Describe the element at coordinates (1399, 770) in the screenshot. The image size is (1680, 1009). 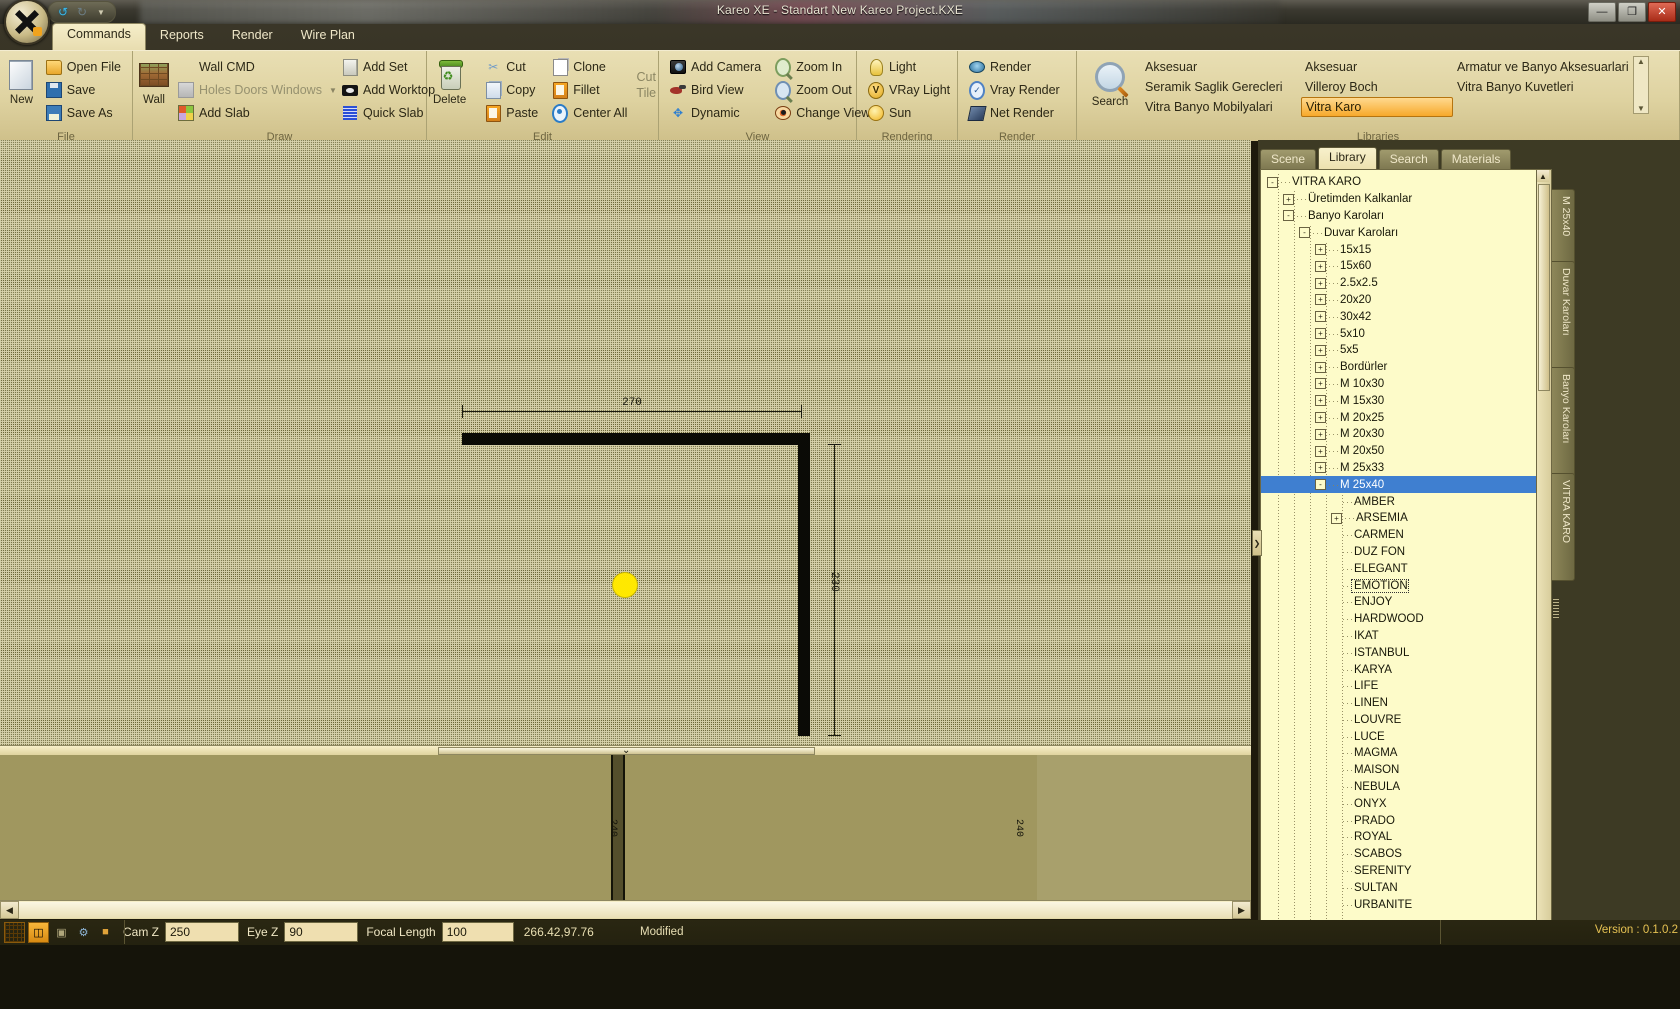
I see `tree-item: ··· MAISON` at that location.